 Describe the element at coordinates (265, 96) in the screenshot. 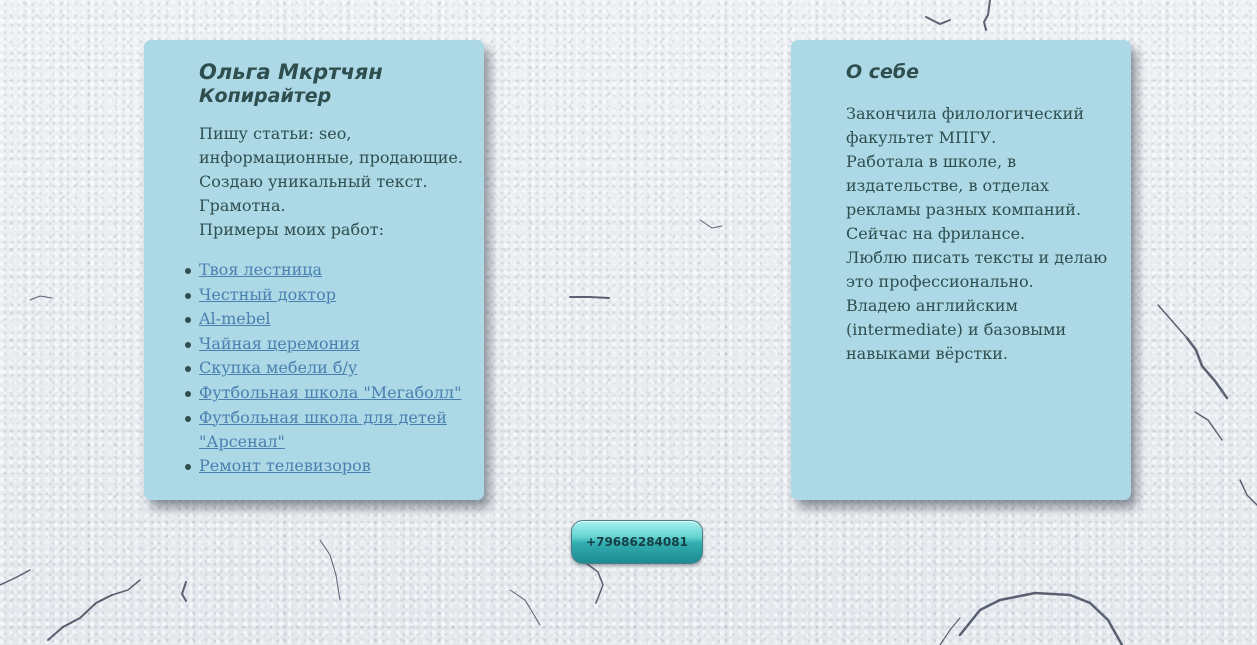

I see `profile-role: Копирайтер` at that location.